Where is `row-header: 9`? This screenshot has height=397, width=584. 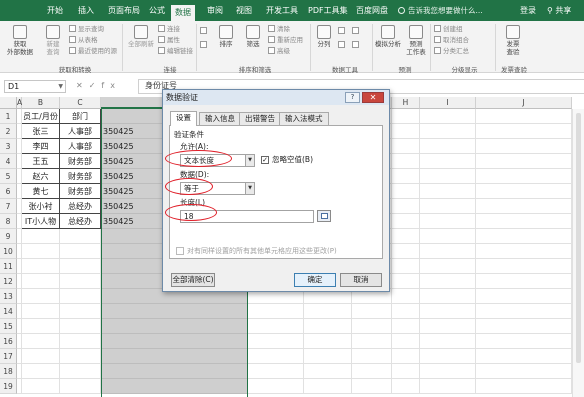
row-header: 9 is located at coordinates (8, 236).